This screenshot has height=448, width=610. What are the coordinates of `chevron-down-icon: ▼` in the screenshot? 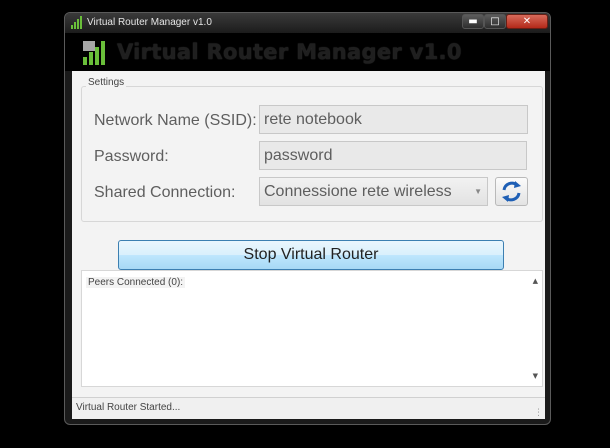 It's located at (478, 191).